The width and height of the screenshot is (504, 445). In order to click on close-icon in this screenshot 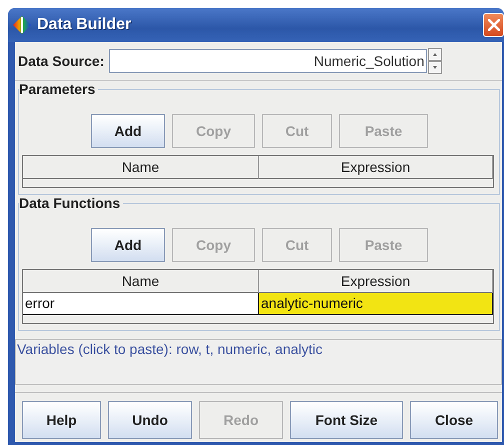, I will do `click(494, 25)`.